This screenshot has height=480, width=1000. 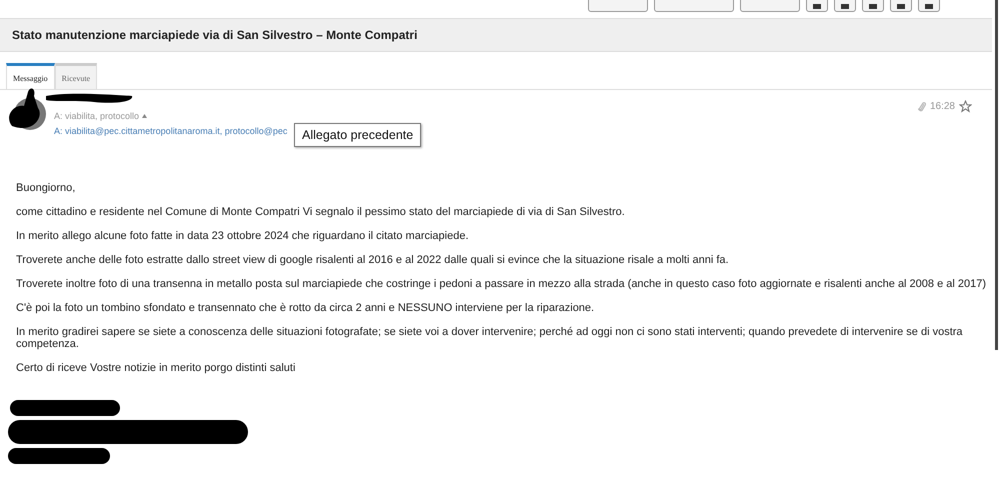 What do you see at coordinates (942, 106) in the screenshot?
I see `email-time: 16:28` at bounding box center [942, 106].